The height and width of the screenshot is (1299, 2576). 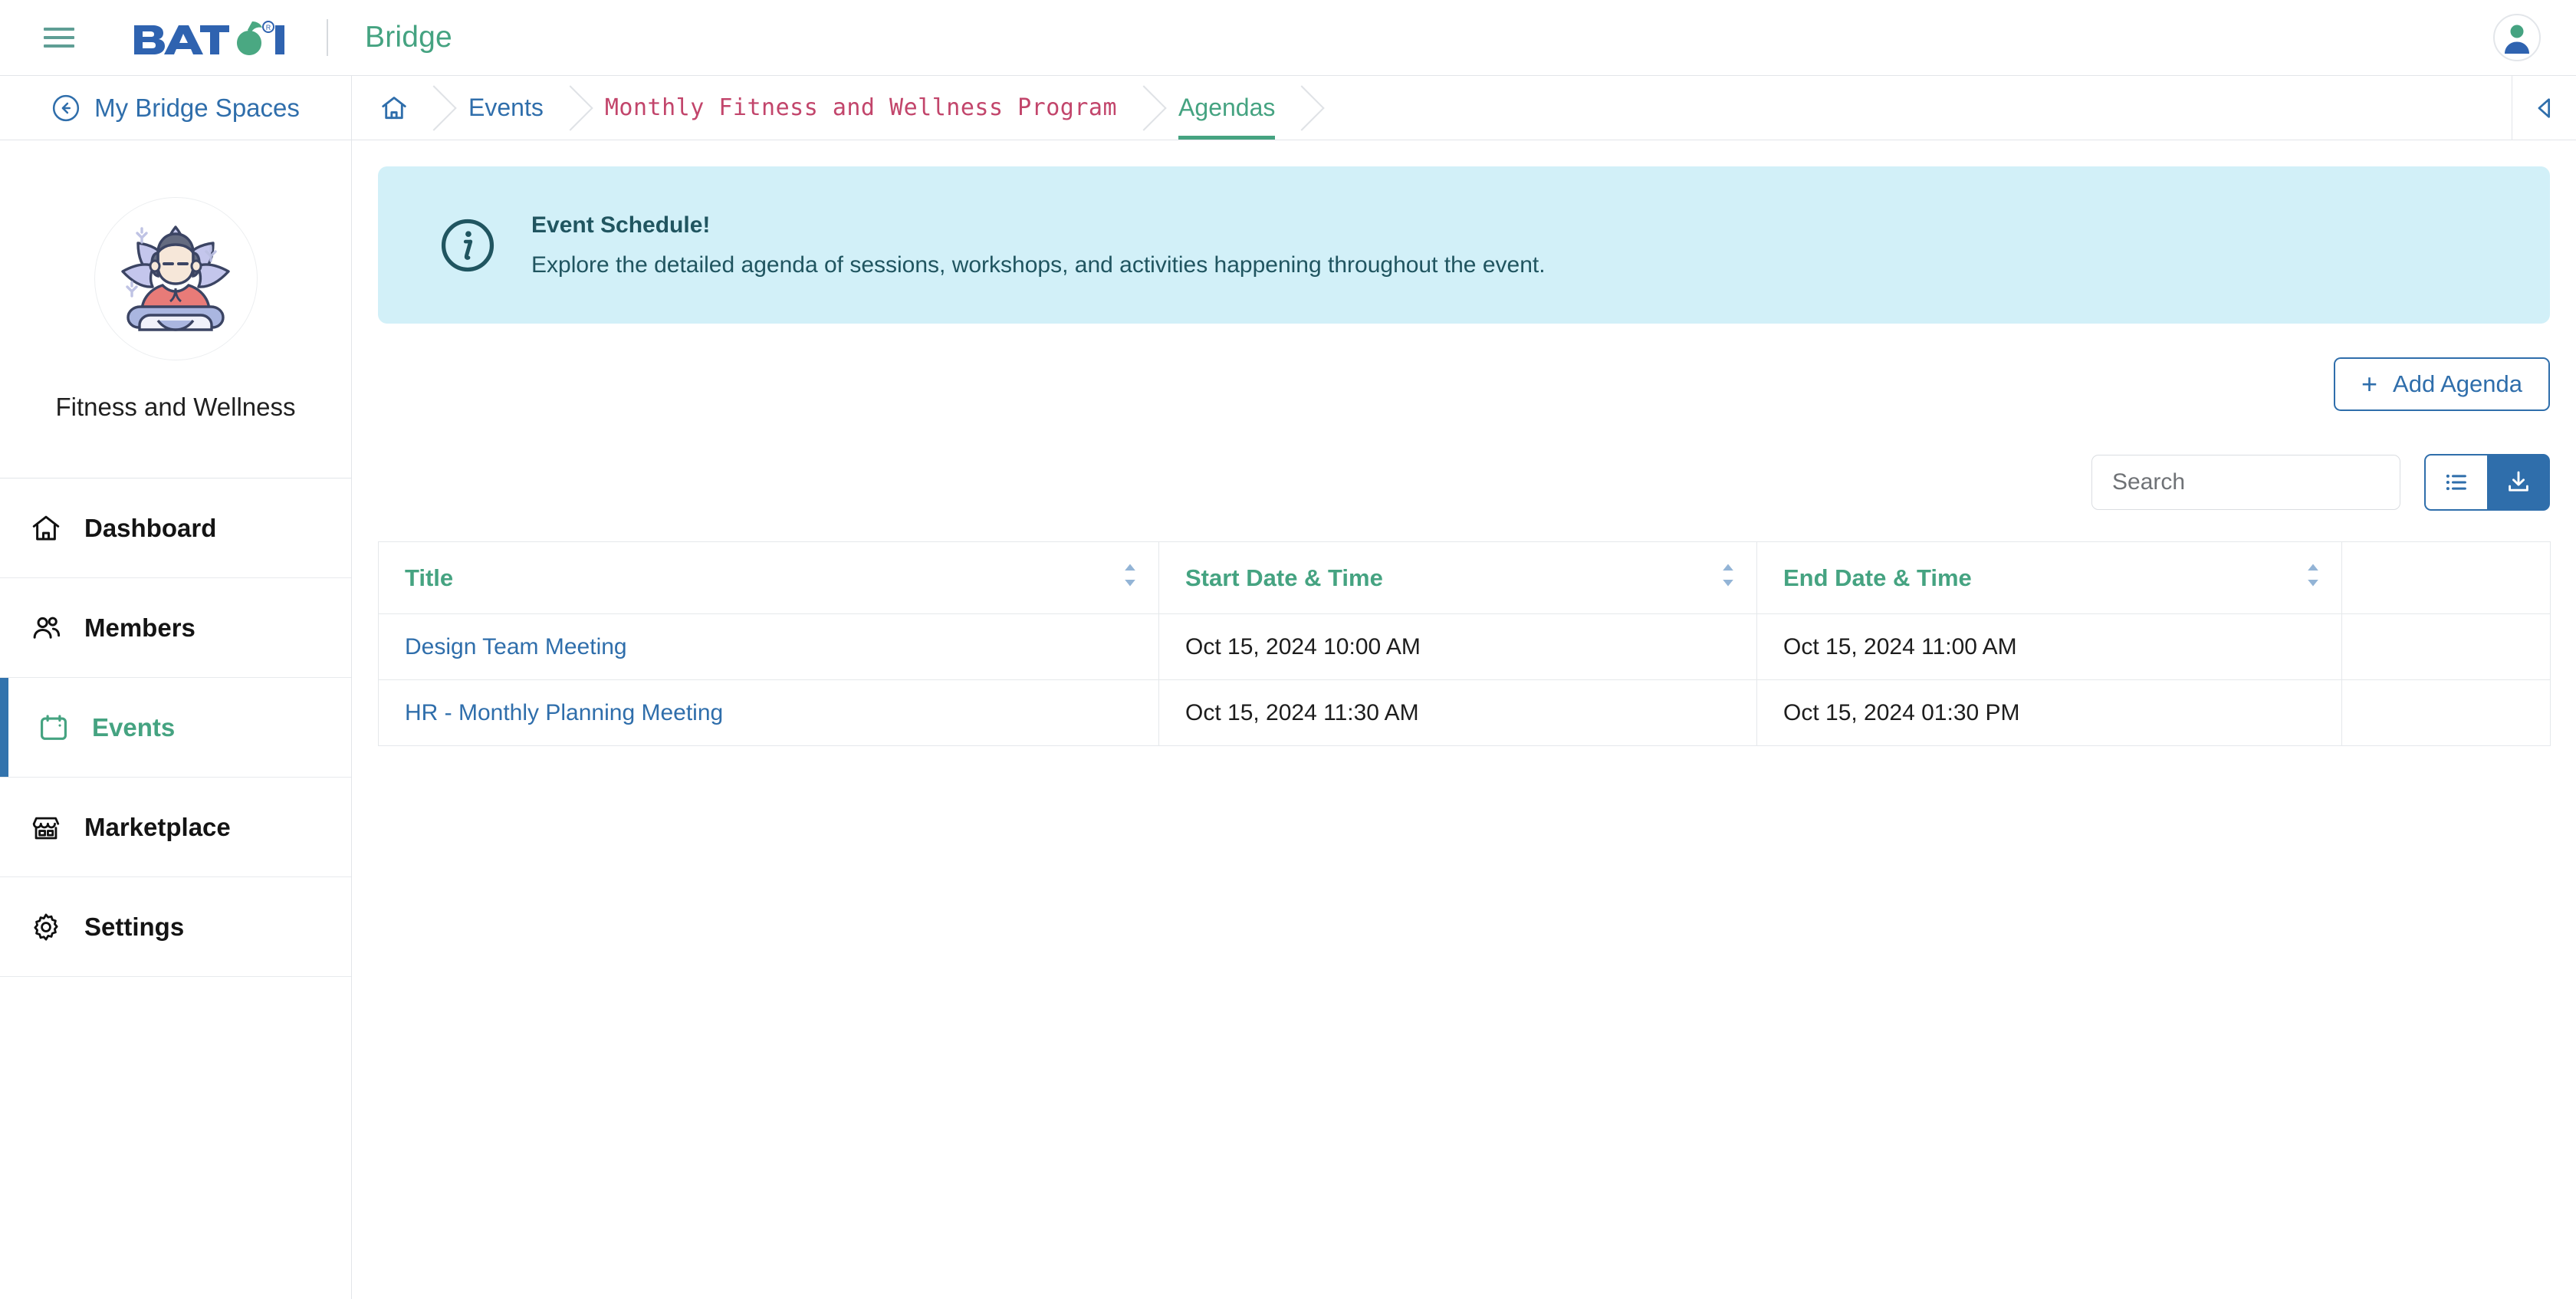 I want to click on brand-divider, so click(x=327, y=37).